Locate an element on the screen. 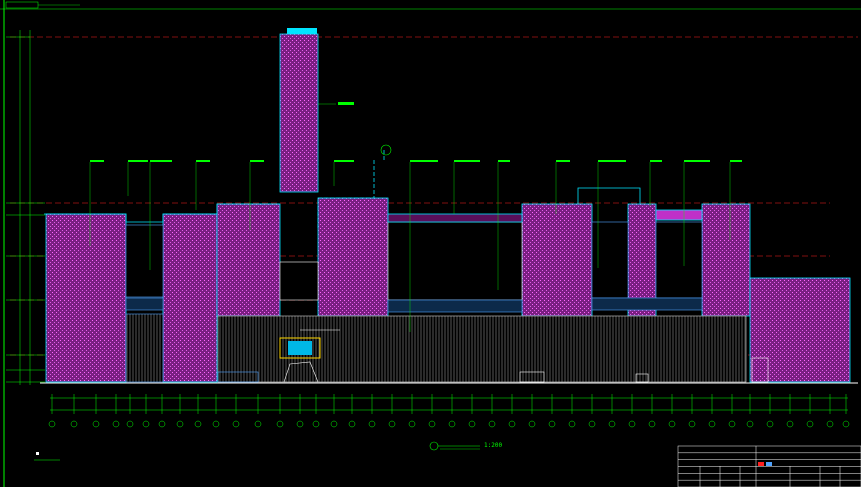  wall-center is located at coordinates (353, 257).